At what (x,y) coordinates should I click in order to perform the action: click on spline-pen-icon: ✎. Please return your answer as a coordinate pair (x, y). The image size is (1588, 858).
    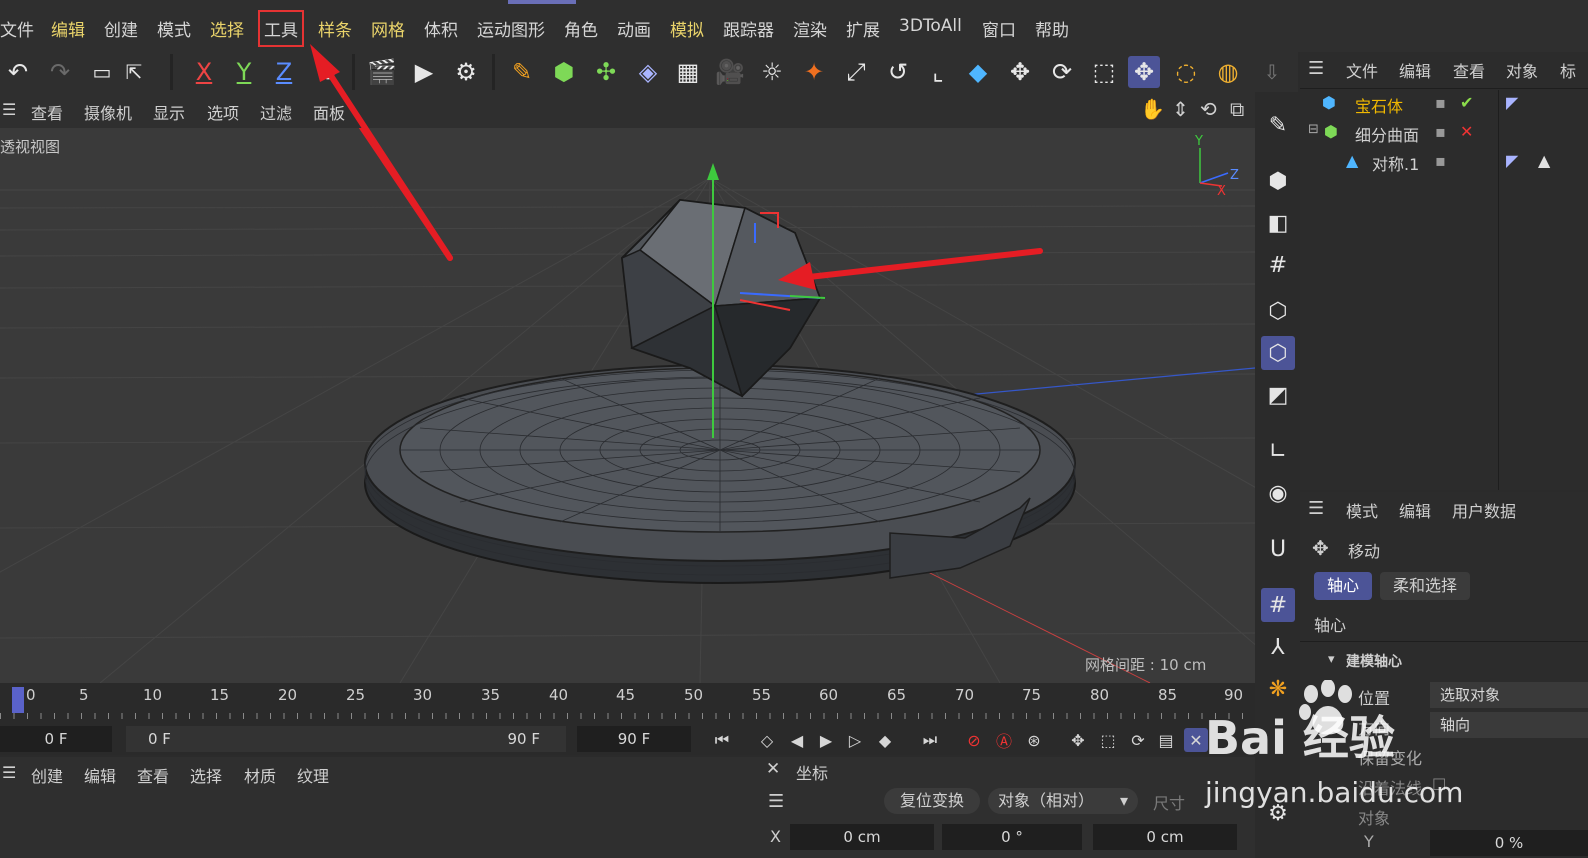
    Looking at the image, I should click on (522, 72).